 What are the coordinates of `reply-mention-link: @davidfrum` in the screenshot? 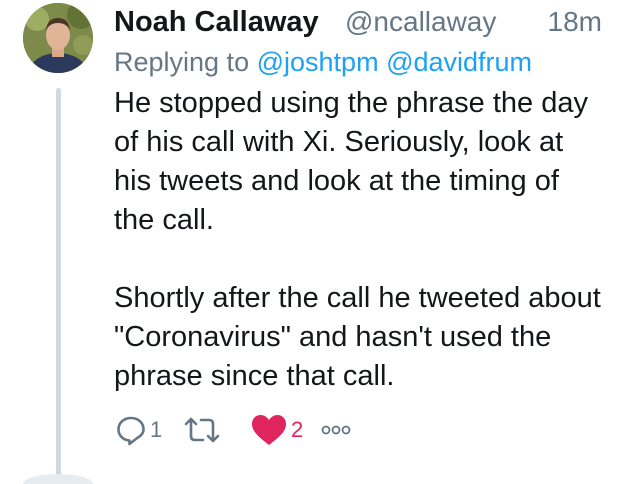 It's located at (459, 62).